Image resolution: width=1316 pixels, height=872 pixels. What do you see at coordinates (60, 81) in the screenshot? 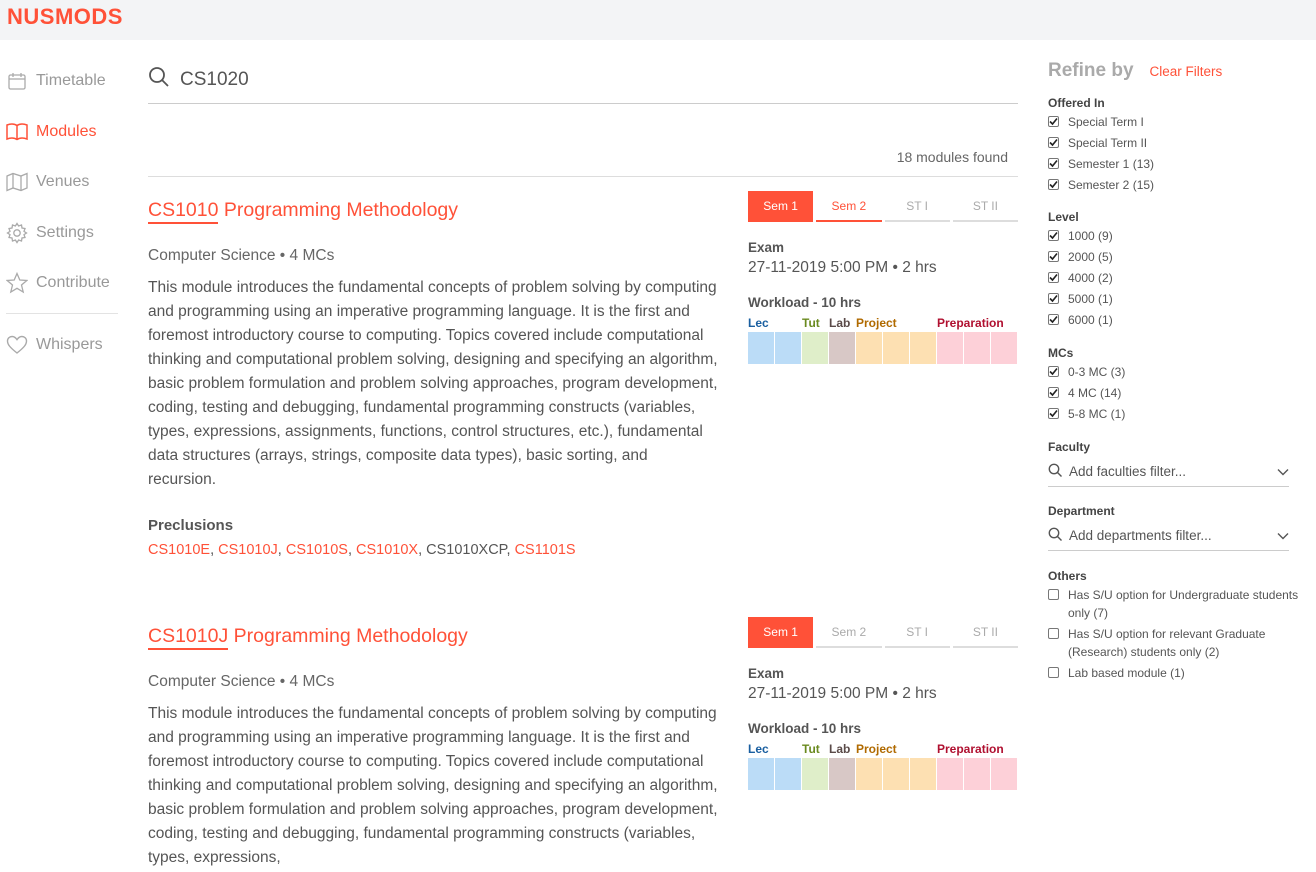
I see `nav-item-timetable: Timetable` at bounding box center [60, 81].